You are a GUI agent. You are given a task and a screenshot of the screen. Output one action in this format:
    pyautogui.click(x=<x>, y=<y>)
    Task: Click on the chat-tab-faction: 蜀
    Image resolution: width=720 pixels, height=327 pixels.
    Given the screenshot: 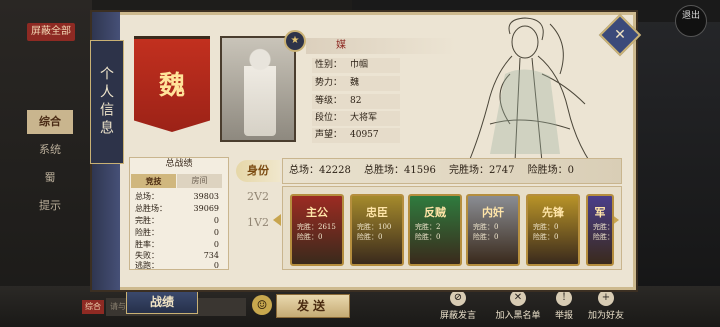 What is the action you would take?
    pyautogui.click(x=50, y=178)
    